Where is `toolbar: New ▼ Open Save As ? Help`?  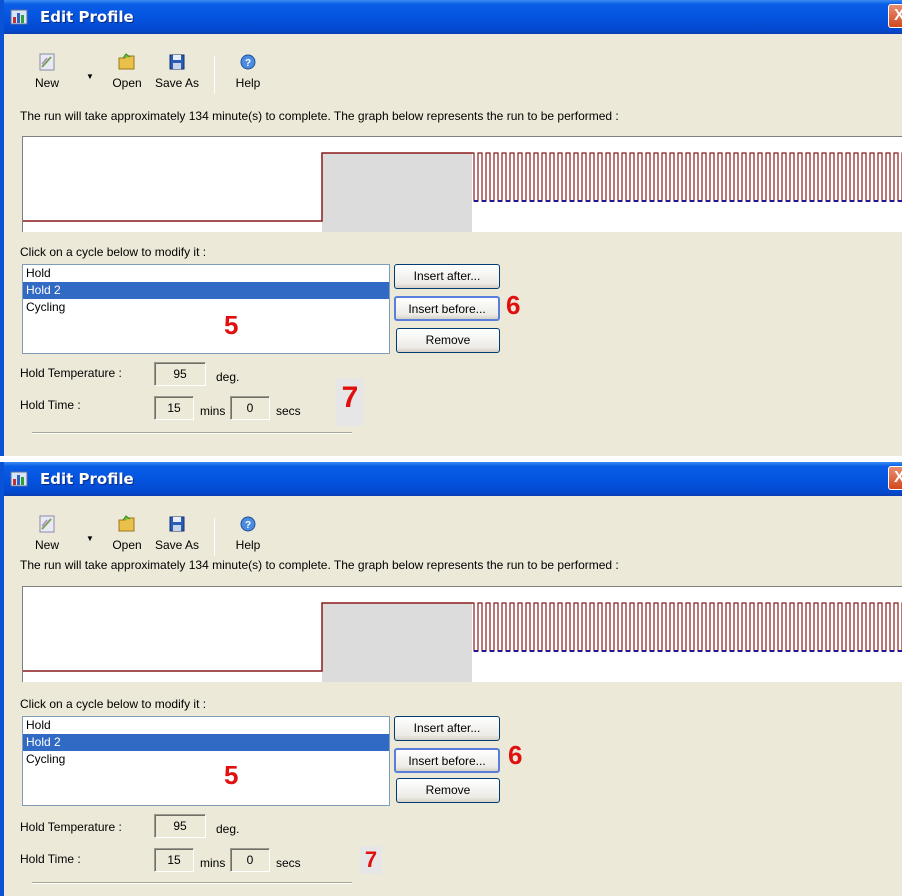 toolbar: New ▼ Open Save As ? Help is located at coordinates (146, 77).